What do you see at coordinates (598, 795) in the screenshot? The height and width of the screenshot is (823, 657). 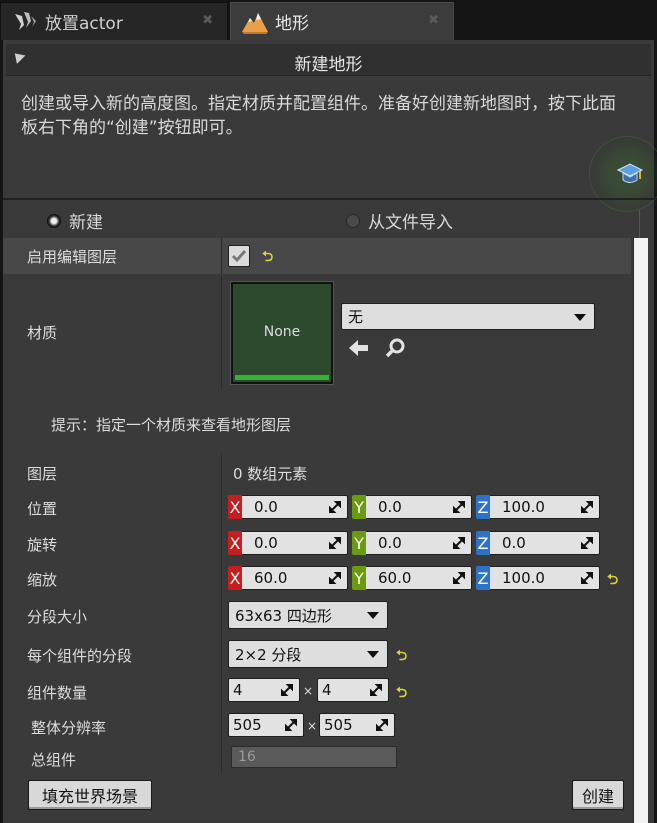 I see `create-button: 创建` at bounding box center [598, 795].